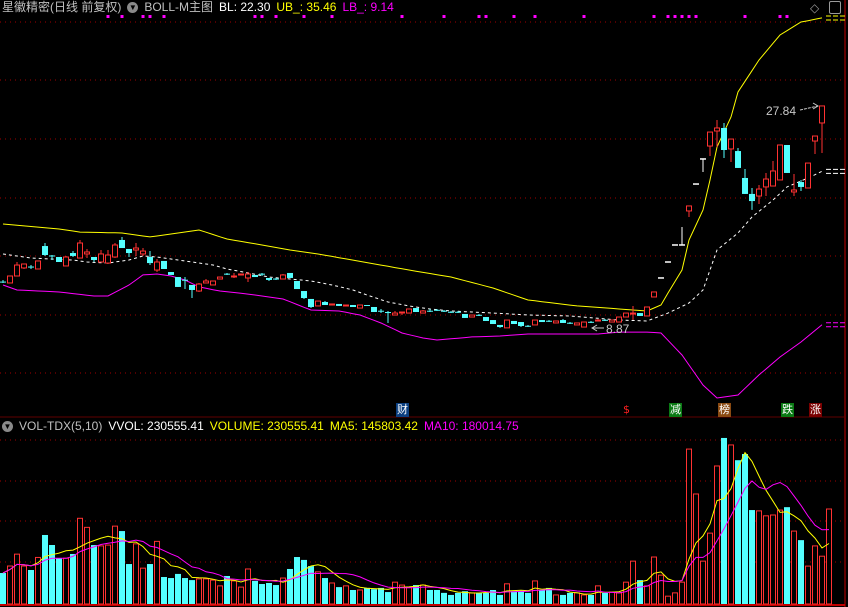  Describe the element at coordinates (815, 106) in the screenshot. I see `high-arrow-head` at that location.